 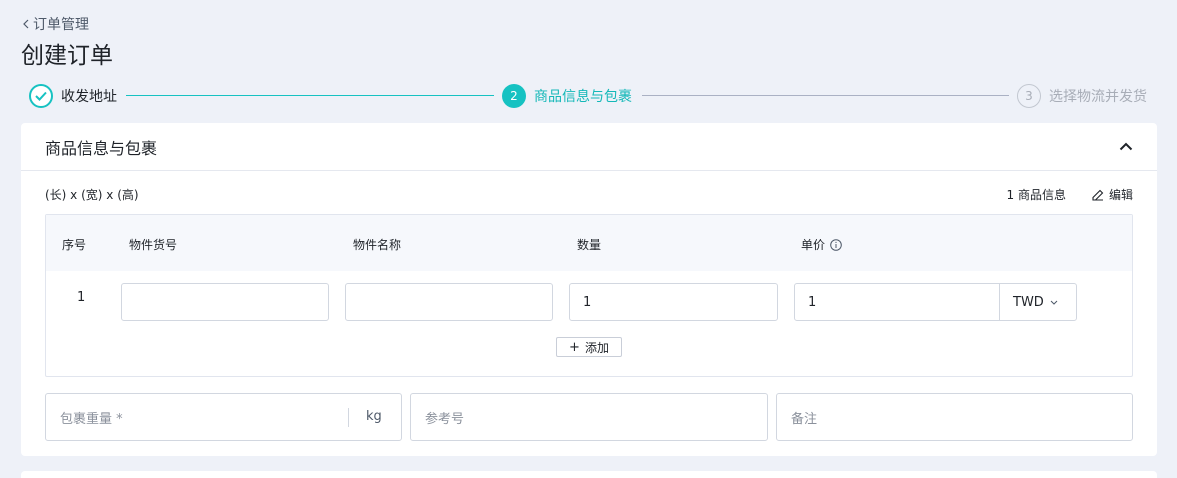 I want to click on edit-label: 编辑, so click(x=1120, y=195).